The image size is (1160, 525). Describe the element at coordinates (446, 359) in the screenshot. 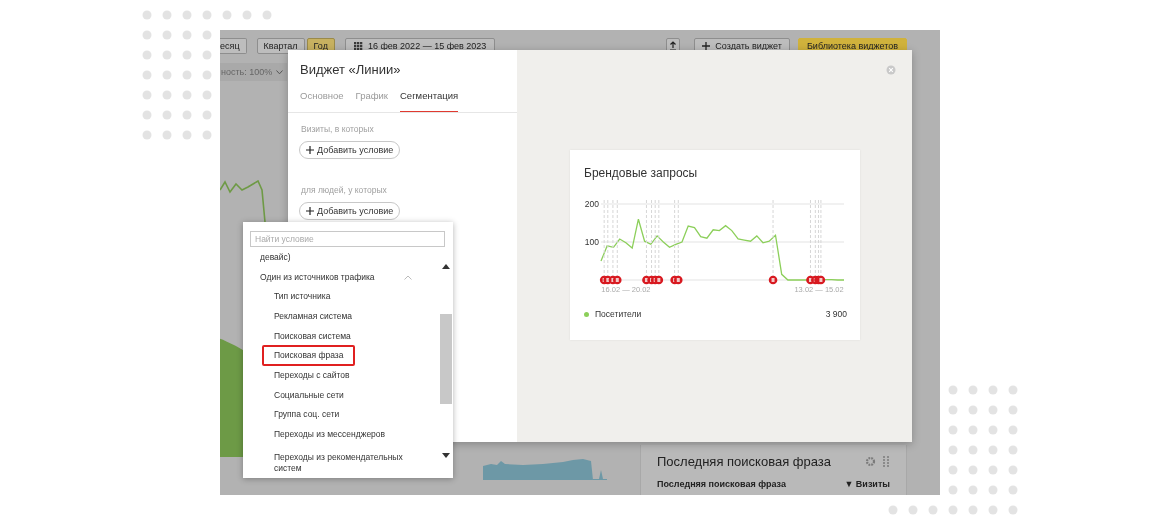

I see `scrollbar-thumb` at that location.